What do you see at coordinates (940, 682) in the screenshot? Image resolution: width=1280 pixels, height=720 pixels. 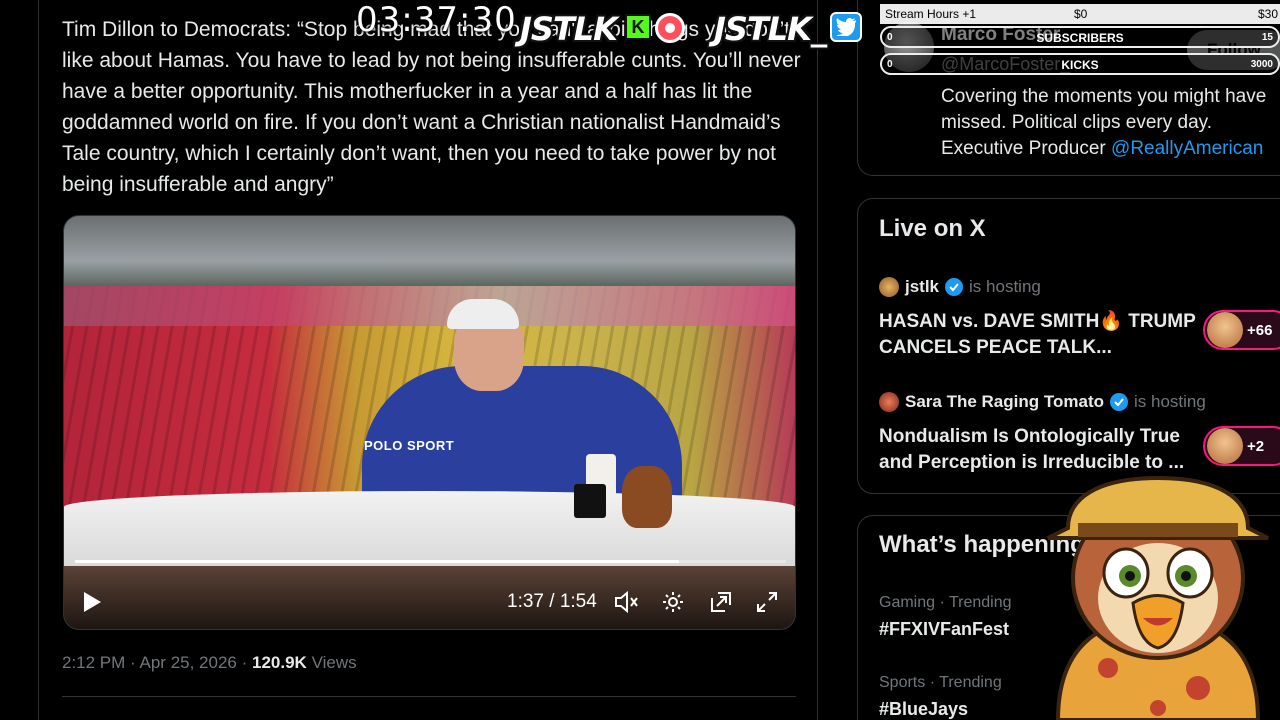 I see `trend-category: Sports · Trending` at bounding box center [940, 682].